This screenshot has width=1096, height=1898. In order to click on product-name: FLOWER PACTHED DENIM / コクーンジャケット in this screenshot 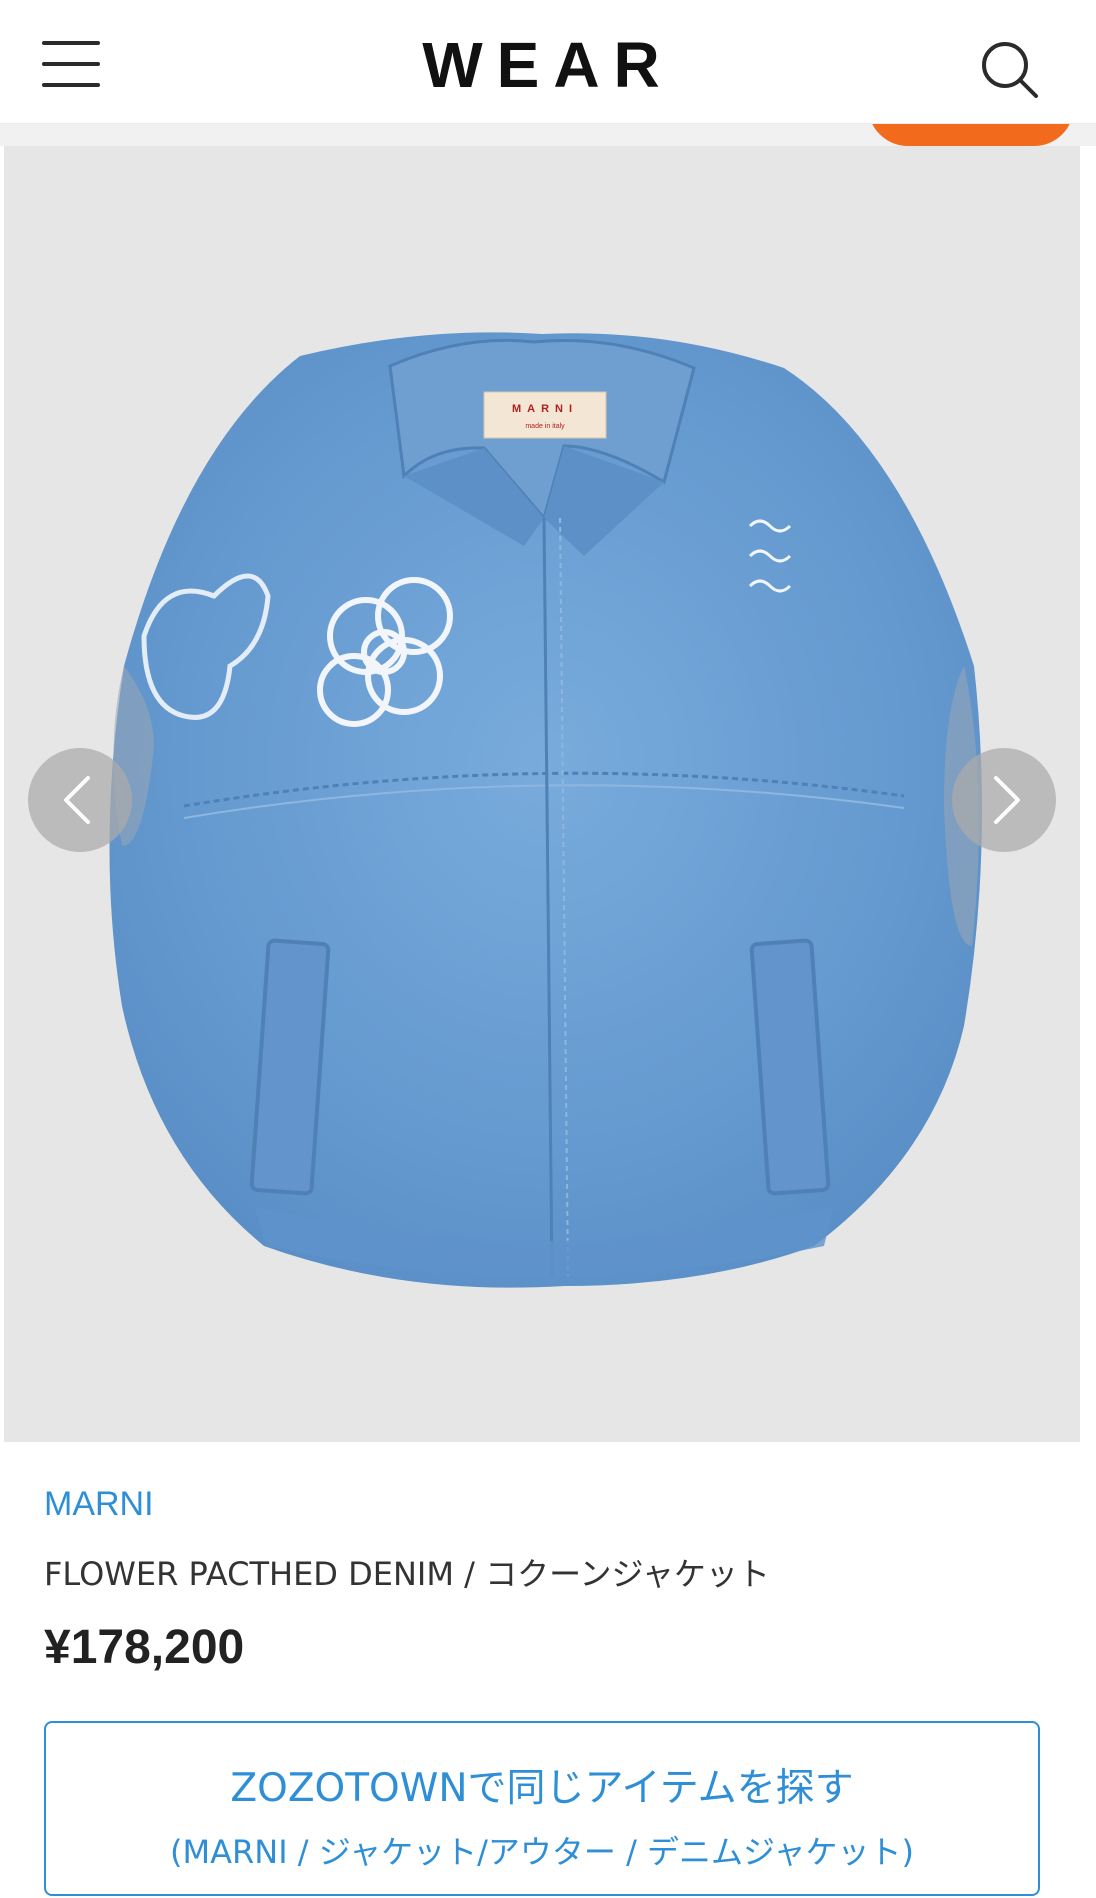, I will do `click(407, 1574)`.